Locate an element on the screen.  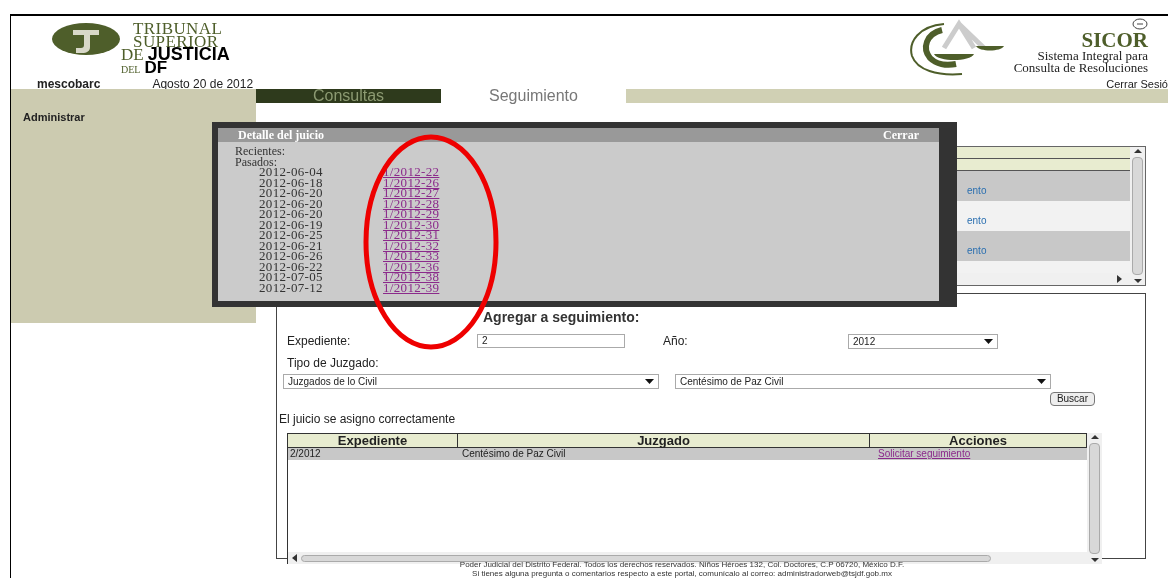
search-button: Buscar is located at coordinates (1072, 399).